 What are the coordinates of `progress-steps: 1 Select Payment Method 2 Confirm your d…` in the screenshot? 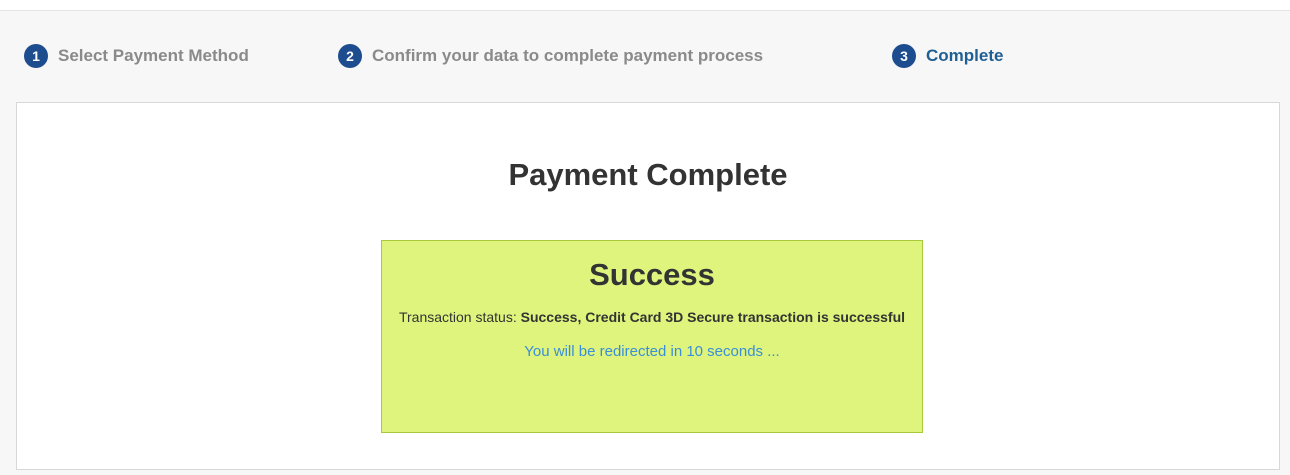 It's located at (644, 56).